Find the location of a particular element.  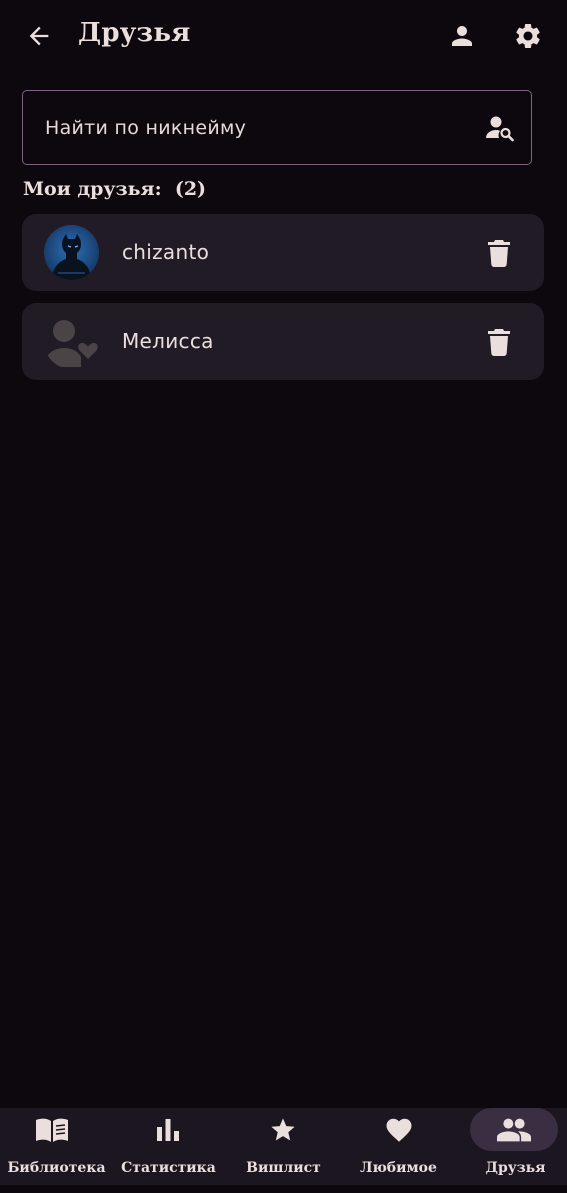

search-field is located at coordinates (277, 127).